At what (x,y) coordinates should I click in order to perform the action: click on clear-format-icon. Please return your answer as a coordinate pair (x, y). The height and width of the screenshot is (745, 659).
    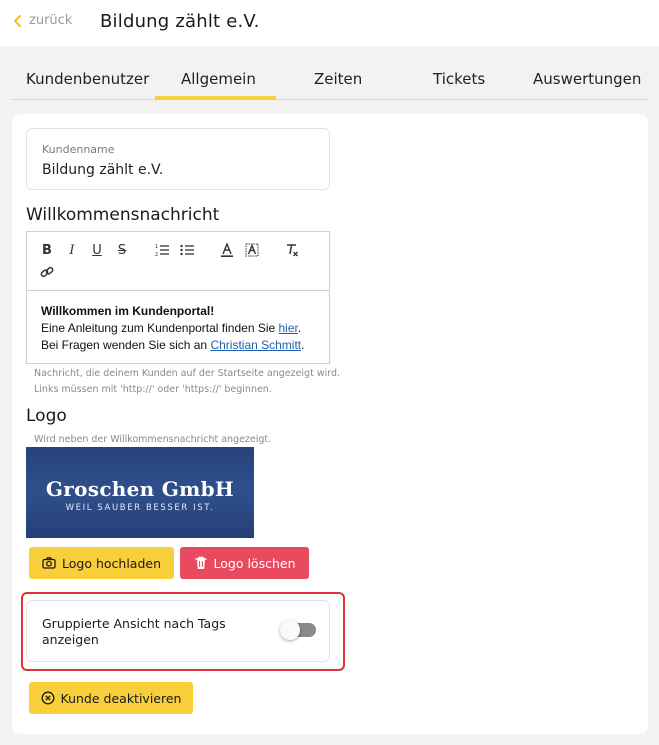
    Looking at the image, I should click on (292, 250).